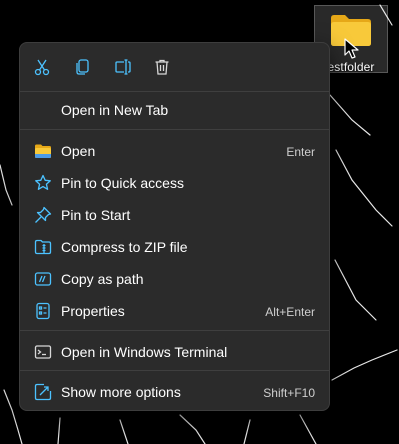  Describe the element at coordinates (43, 183) in the screenshot. I see `star-icon` at that location.